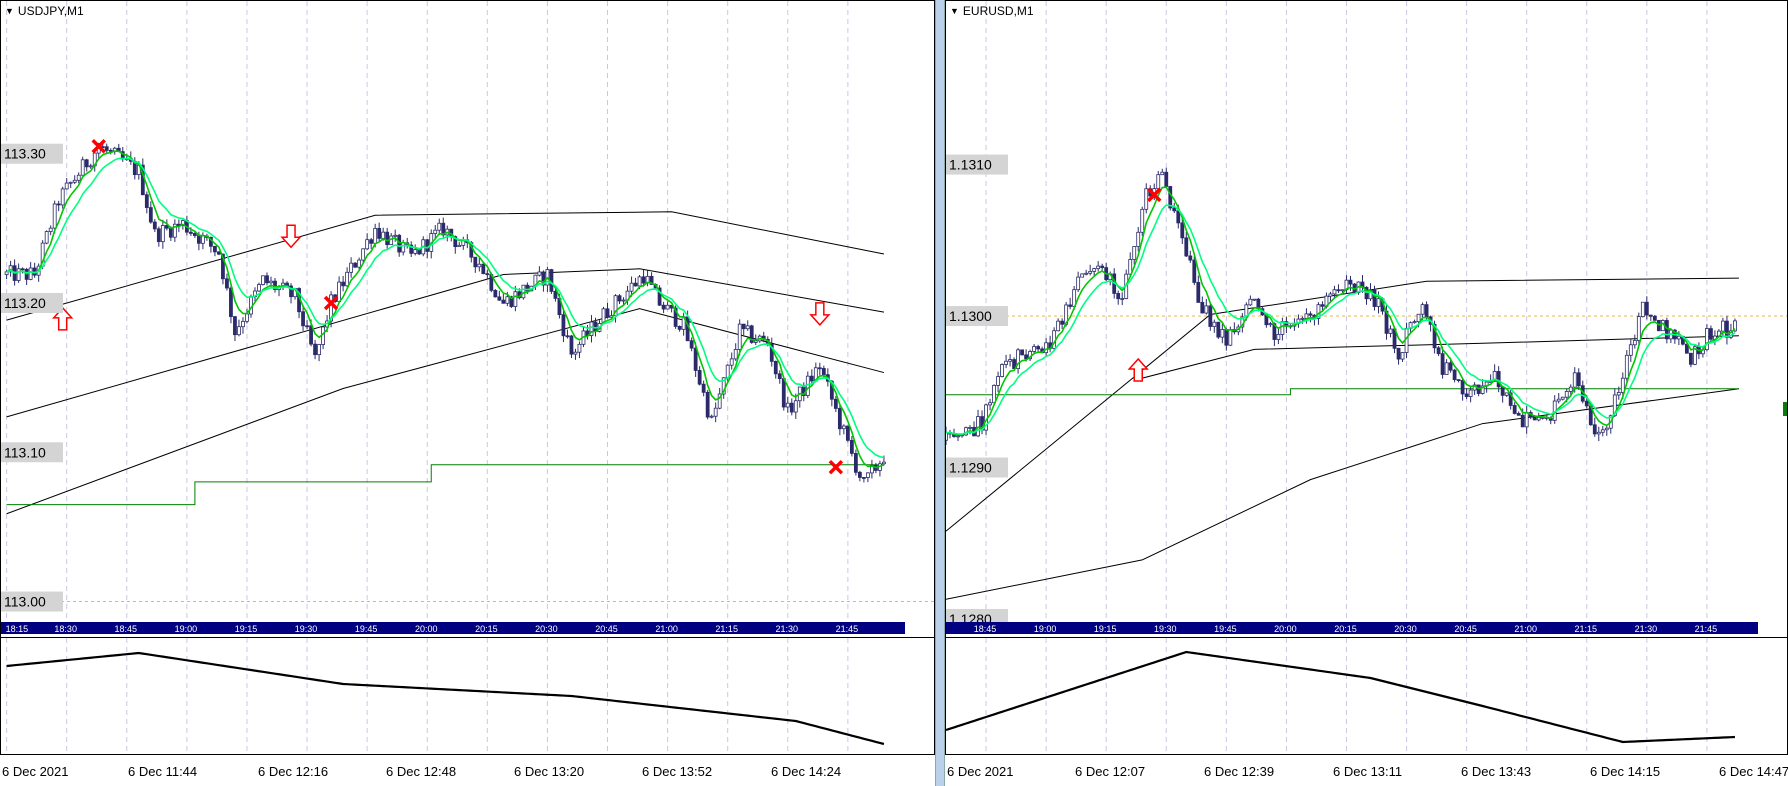  What do you see at coordinates (677, 771) in the screenshot?
I see `axis-label: 6 Dec 13:52` at bounding box center [677, 771].